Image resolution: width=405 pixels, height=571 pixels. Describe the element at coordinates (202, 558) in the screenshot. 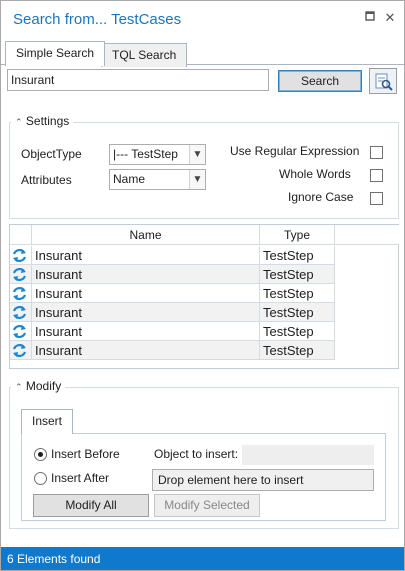

I see `status-bar: 6 Elements found` at that location.